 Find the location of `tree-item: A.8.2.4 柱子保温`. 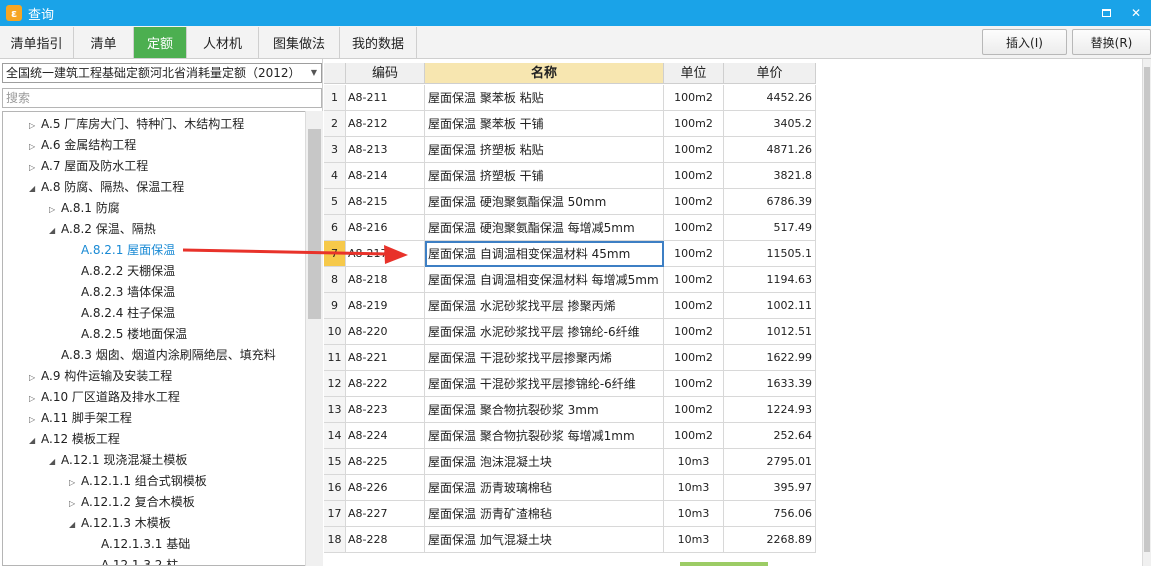

tree-item: A.8.2.4 柱子保温 is located at coordinates (122, 313).